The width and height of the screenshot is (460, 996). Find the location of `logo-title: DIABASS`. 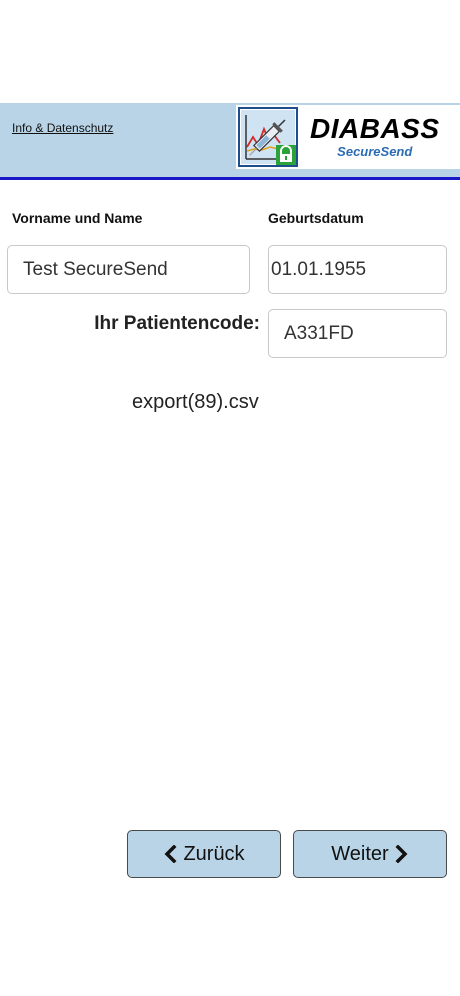

logo-title: DIABASS is located at coordinates (375, 128).